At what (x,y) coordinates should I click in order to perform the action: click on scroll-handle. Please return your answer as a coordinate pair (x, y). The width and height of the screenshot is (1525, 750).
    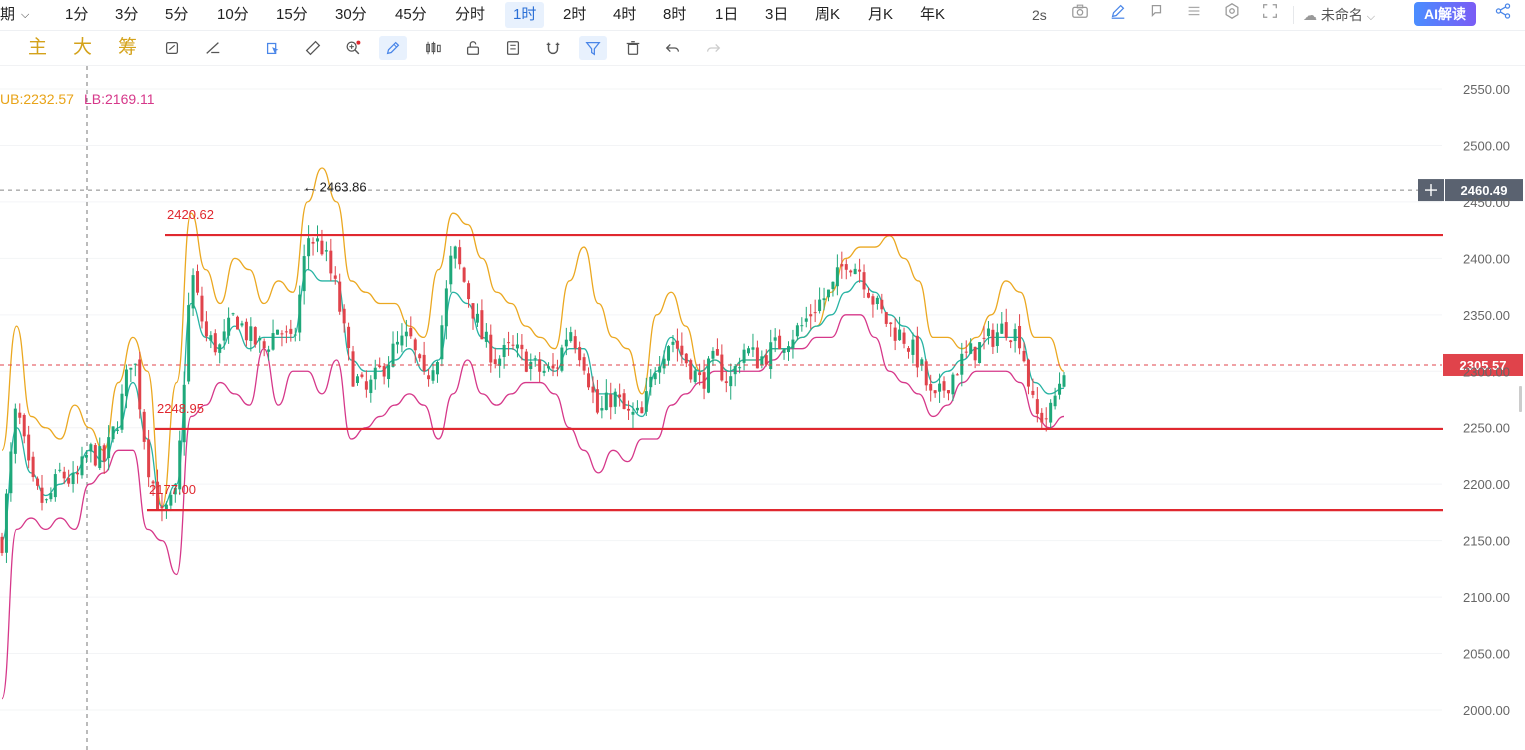
    Looking at the image, I should click on (1520, 399).